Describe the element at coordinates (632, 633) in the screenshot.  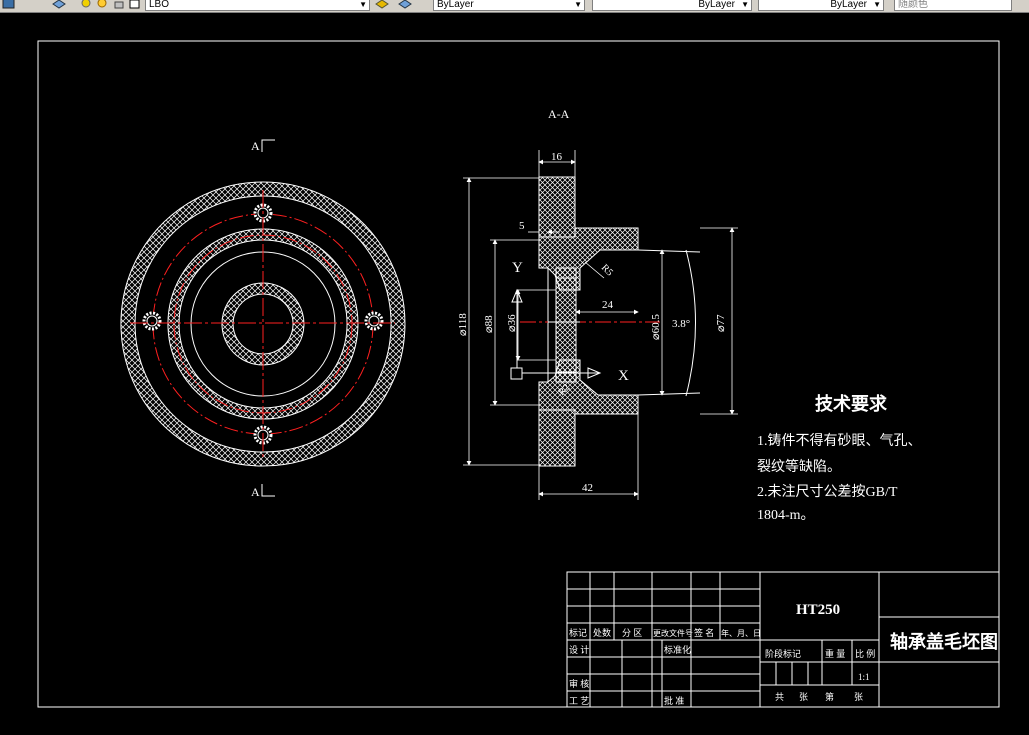
I see `header-zone: 分 区` at that location.